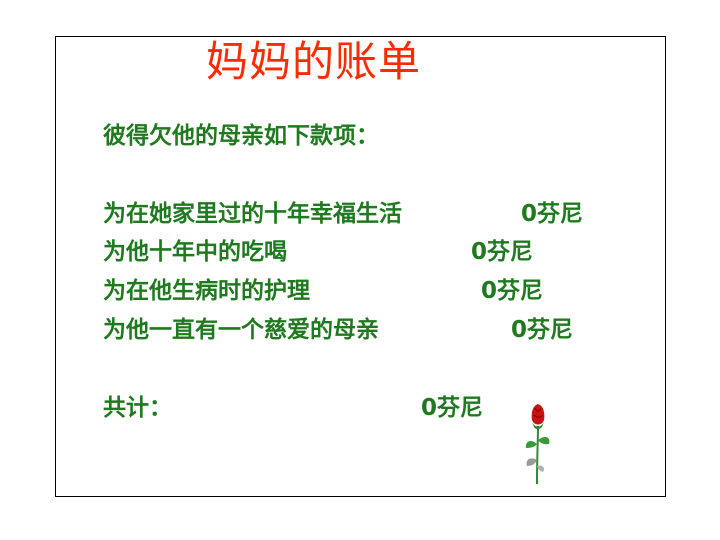  I want to click on rose-icon, so click(537, 444).